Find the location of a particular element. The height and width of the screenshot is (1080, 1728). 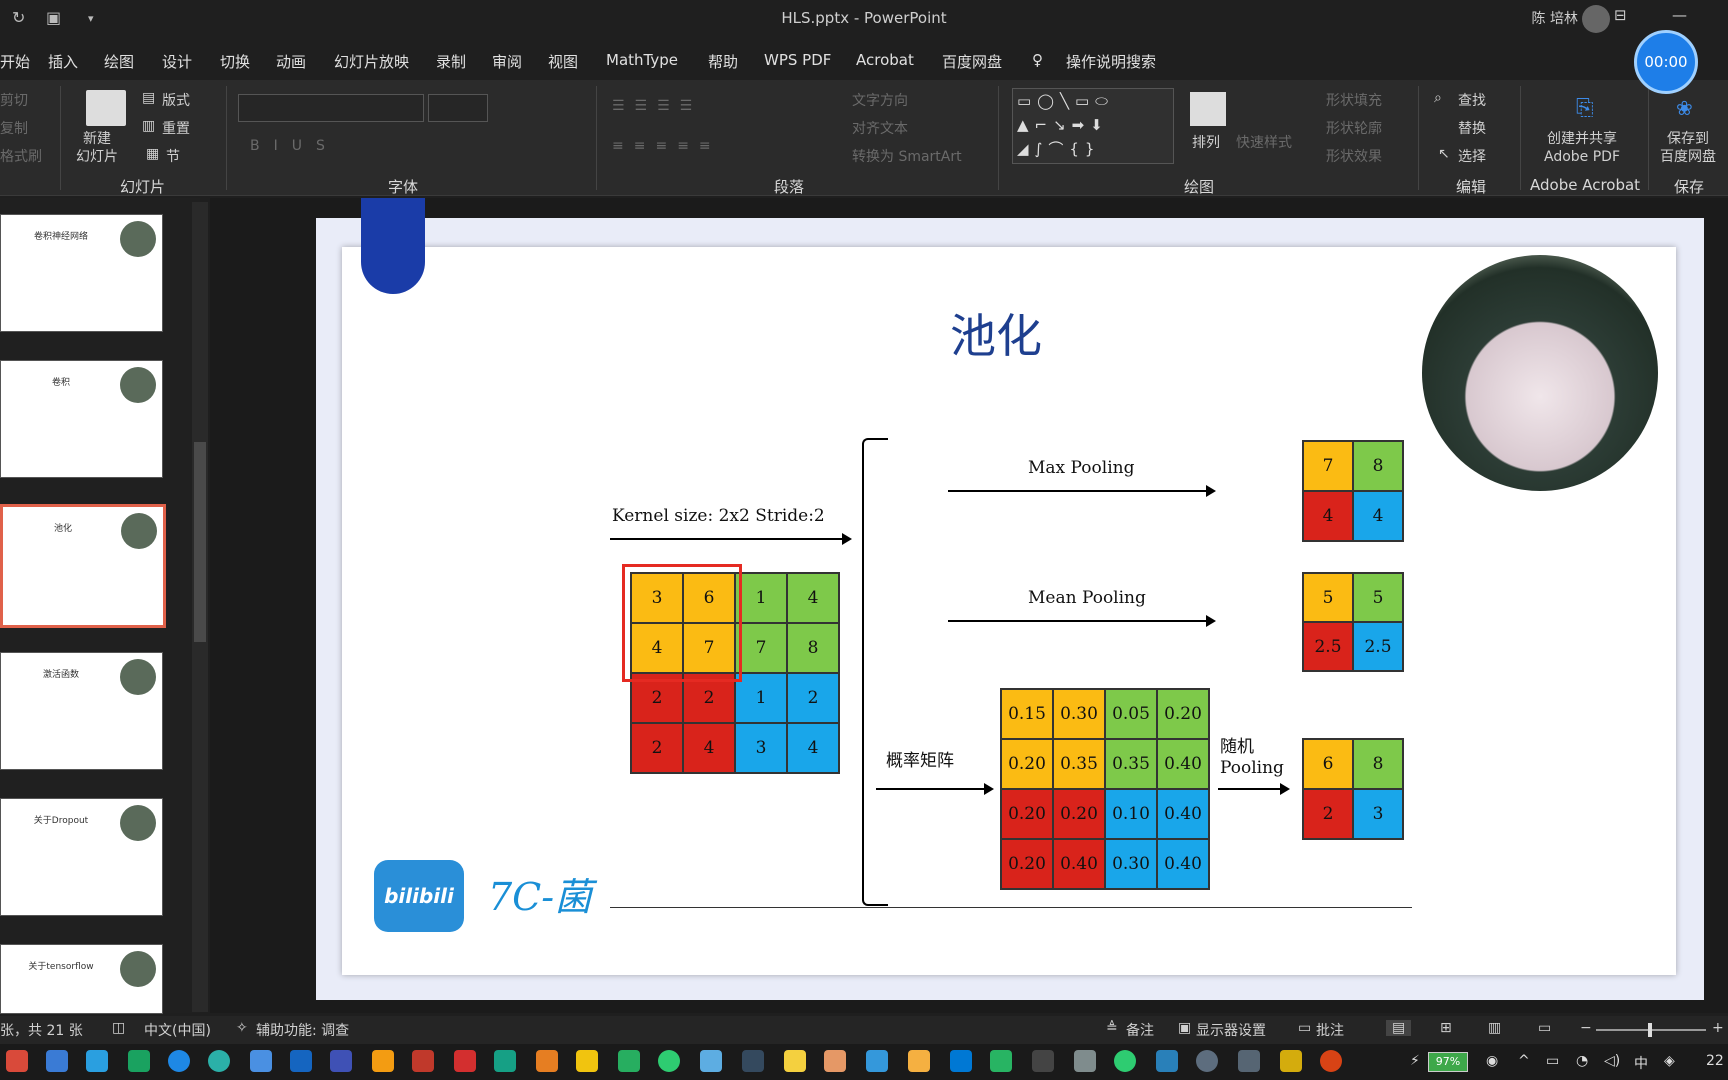

volume-icon: ◁) is located at coordinates (1612, 1061).